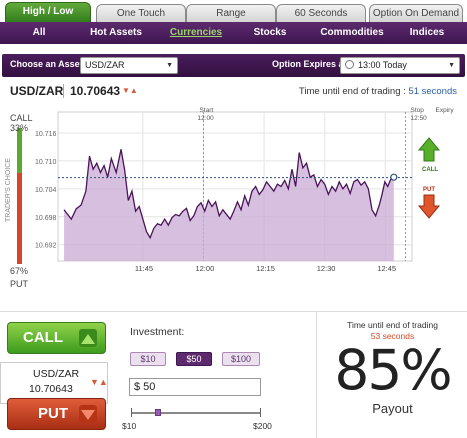 This screenshot has height=438, width=467. What do you see at coordinates (196, 33) in the screenshot?
I see `nav-currencies: Currencies` at bounding box center [196, 33].